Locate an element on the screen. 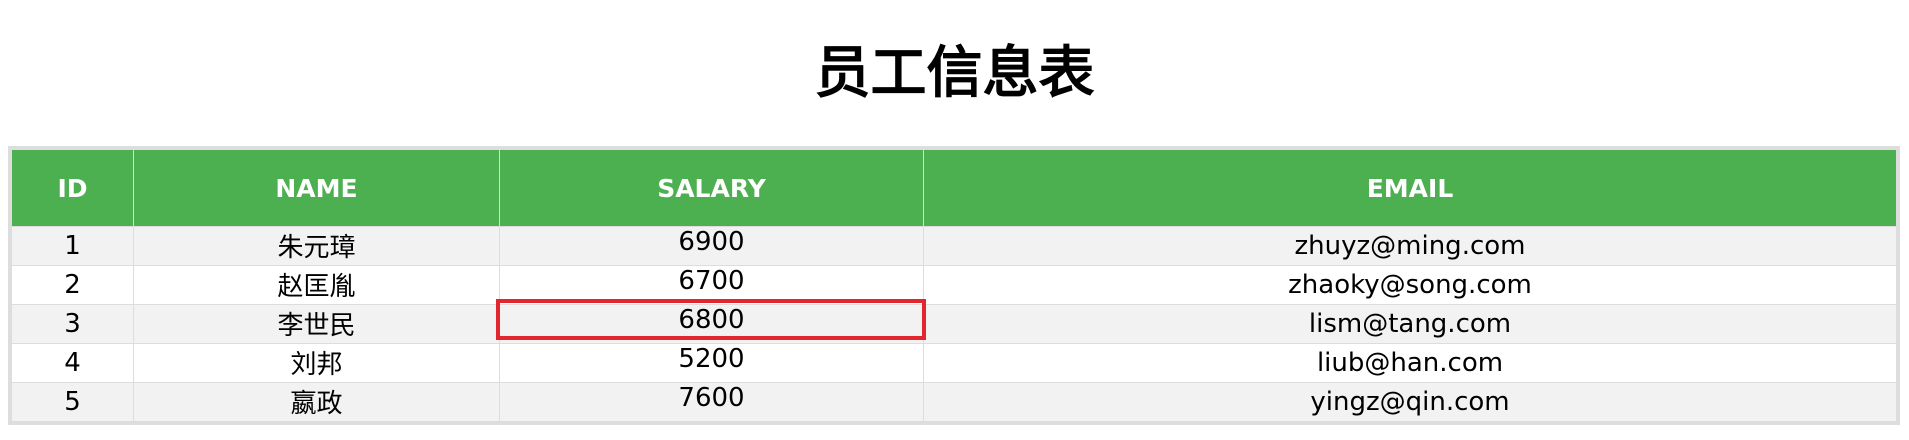  cell-name: 刘邦 is located at coordinates (316, 363).